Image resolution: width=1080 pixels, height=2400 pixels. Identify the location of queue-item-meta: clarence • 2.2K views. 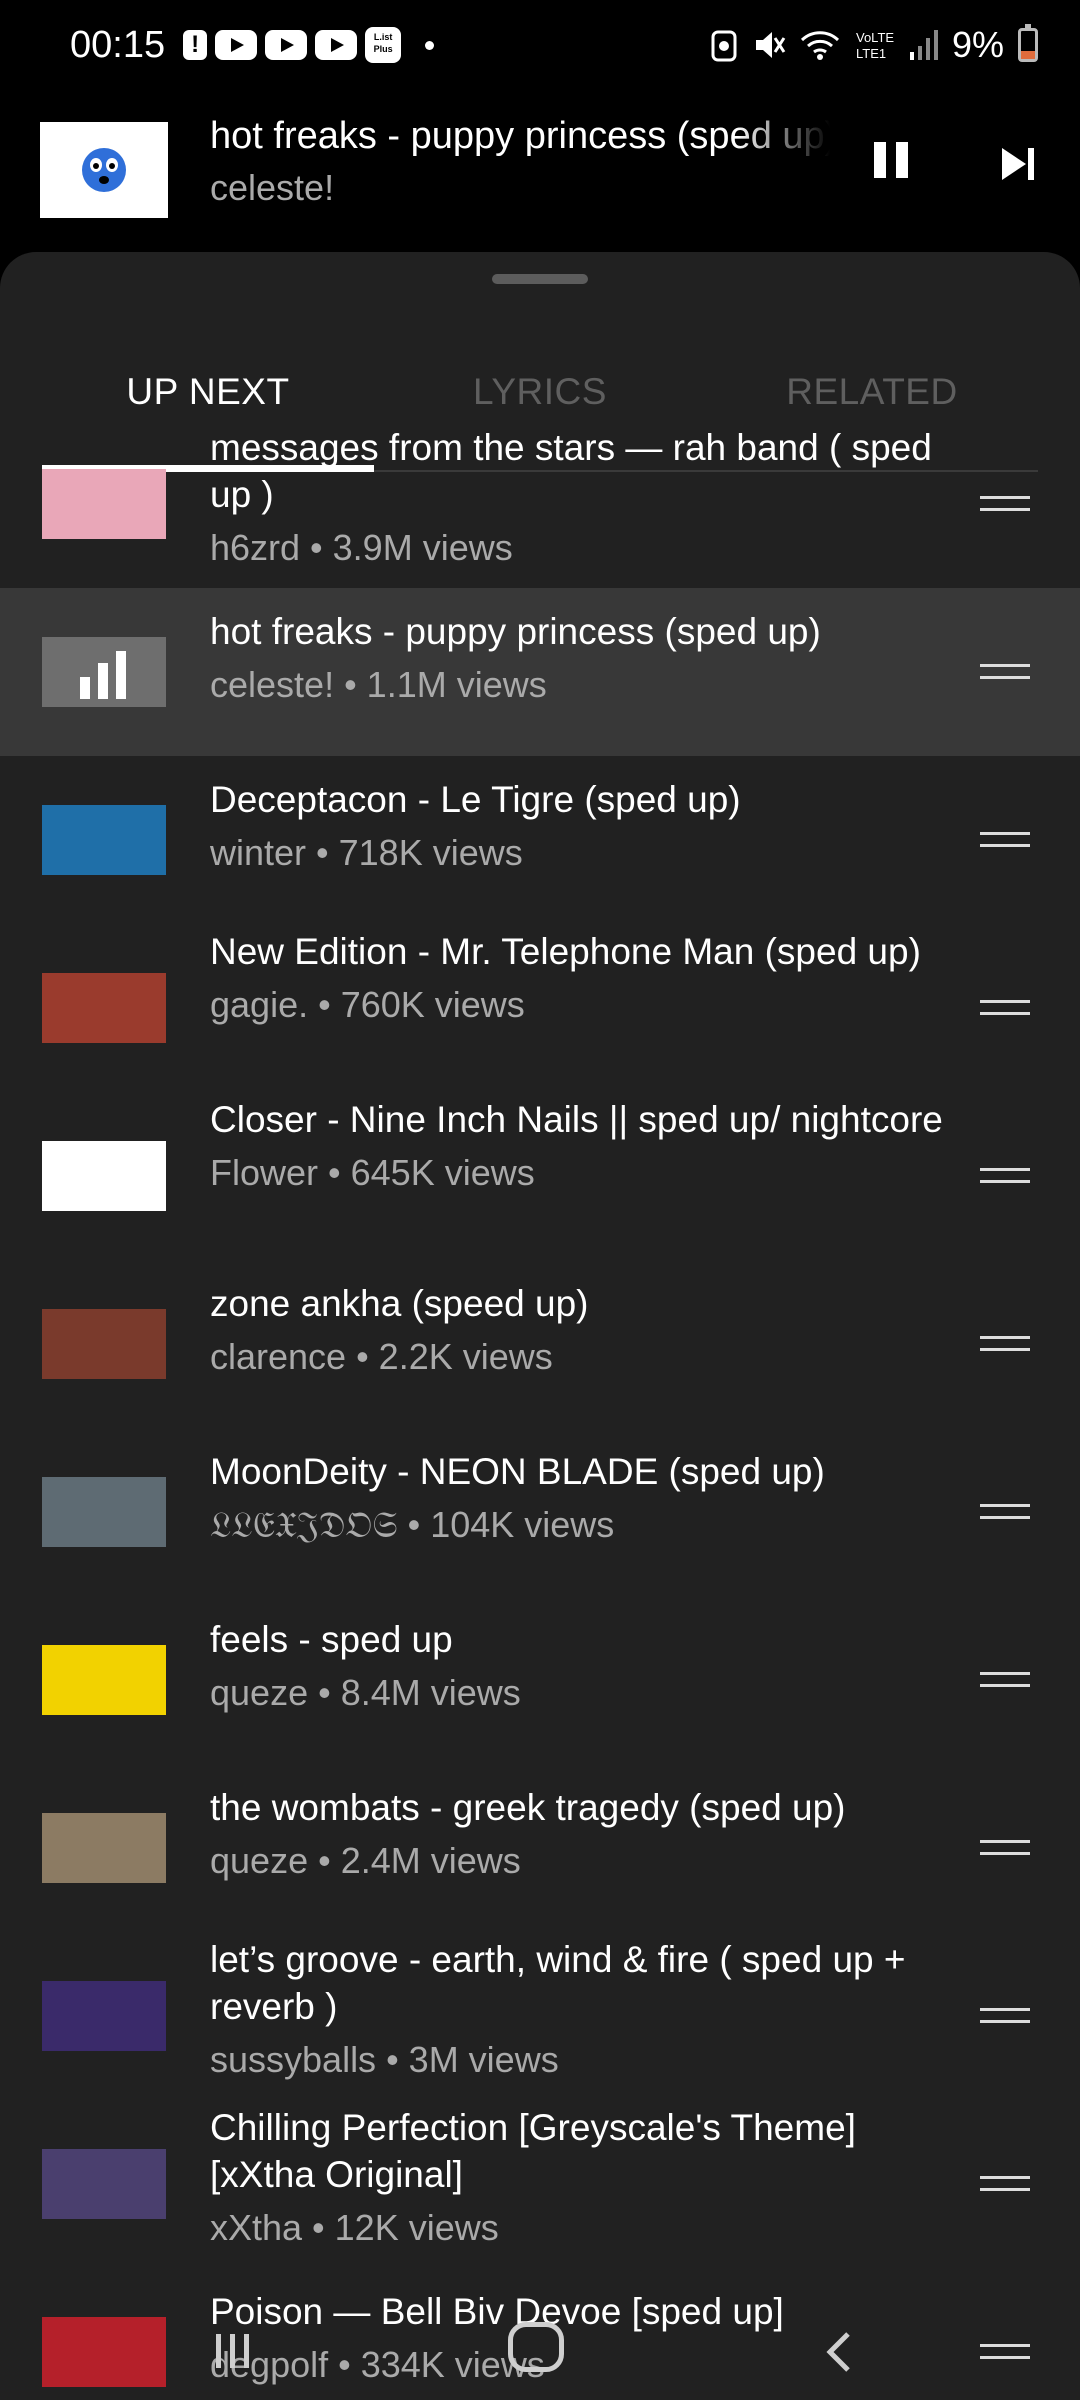
(381, 1356).